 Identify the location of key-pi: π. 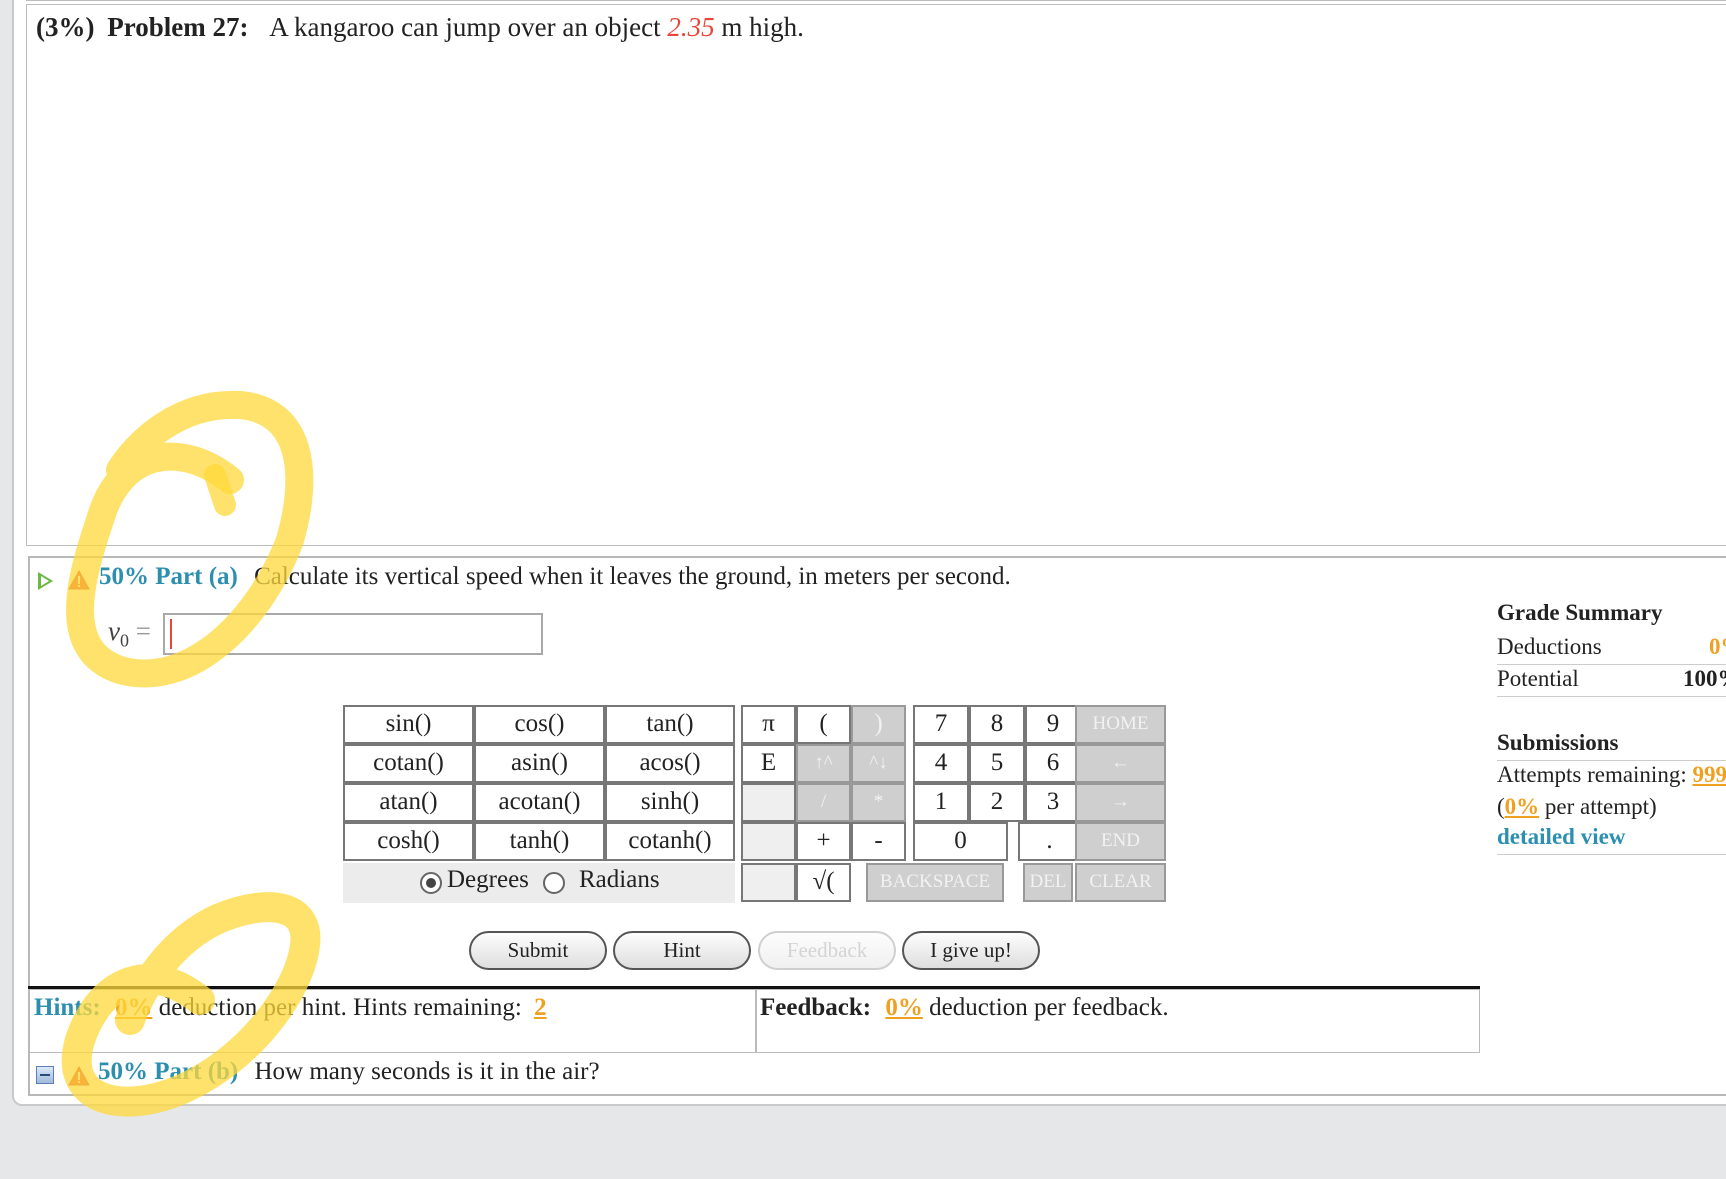
(768, 724).